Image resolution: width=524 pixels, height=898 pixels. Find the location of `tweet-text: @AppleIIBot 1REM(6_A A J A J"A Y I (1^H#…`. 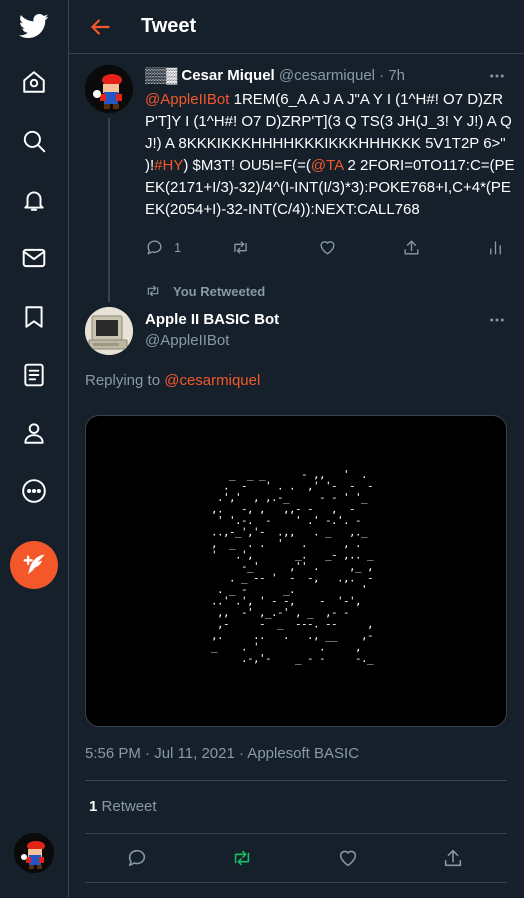

tweet-text: @AppleIIBot 1REM(6_A A J A J"A Y I (1^H#… is located at coordinates (330, 155).